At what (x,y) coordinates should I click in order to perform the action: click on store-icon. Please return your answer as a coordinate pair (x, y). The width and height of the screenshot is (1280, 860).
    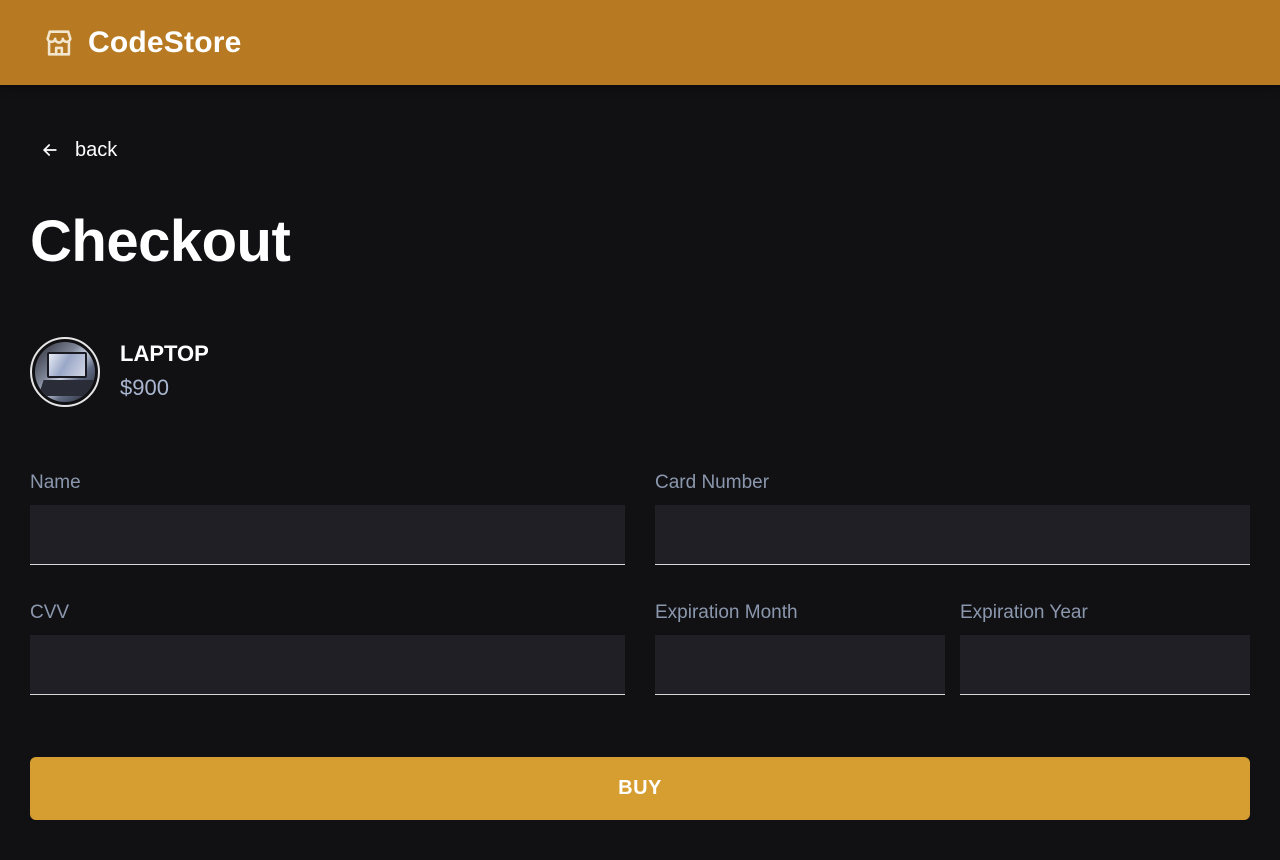
    Looking at the image, I should click on (59, 43).